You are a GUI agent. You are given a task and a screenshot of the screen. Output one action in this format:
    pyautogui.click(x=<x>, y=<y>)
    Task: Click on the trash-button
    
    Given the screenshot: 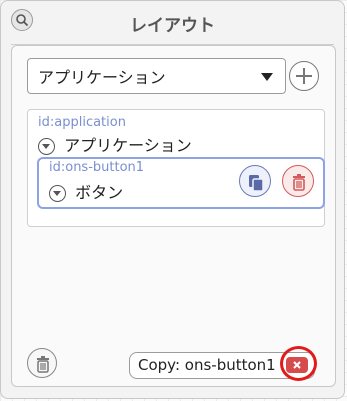 What is the action you would take?
    pyautogui.click(x=42, y=363)
    